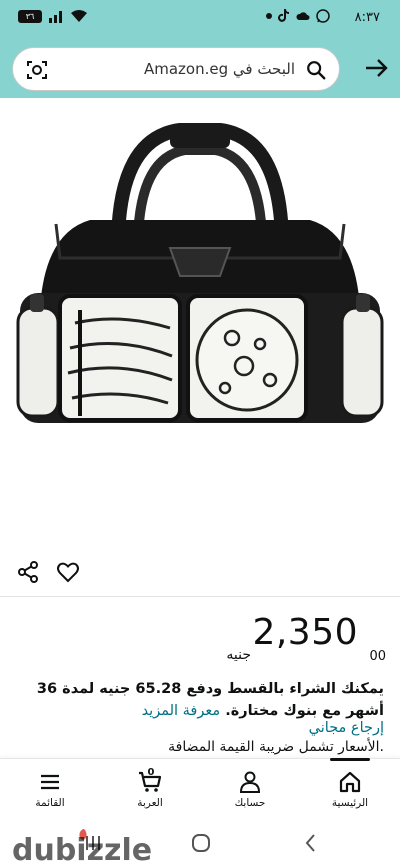 Image resolution: width=400 pixels, height=866 pixels. I want to click on search-placeholder: البحث في Amazon.eg, so click(219, 69).